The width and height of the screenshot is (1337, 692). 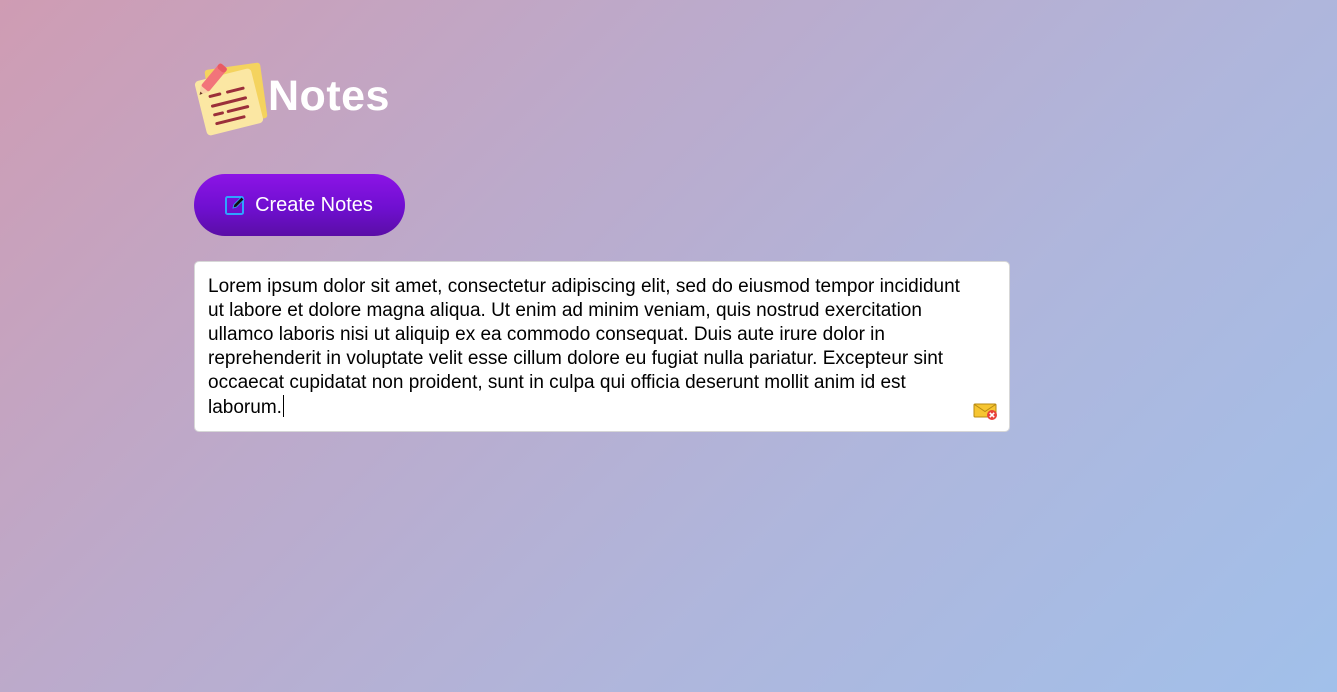 What do you see at coordinates (329, 95) in the screenshot?
I see `page-title: Notes` at bounding box center [329, 95].